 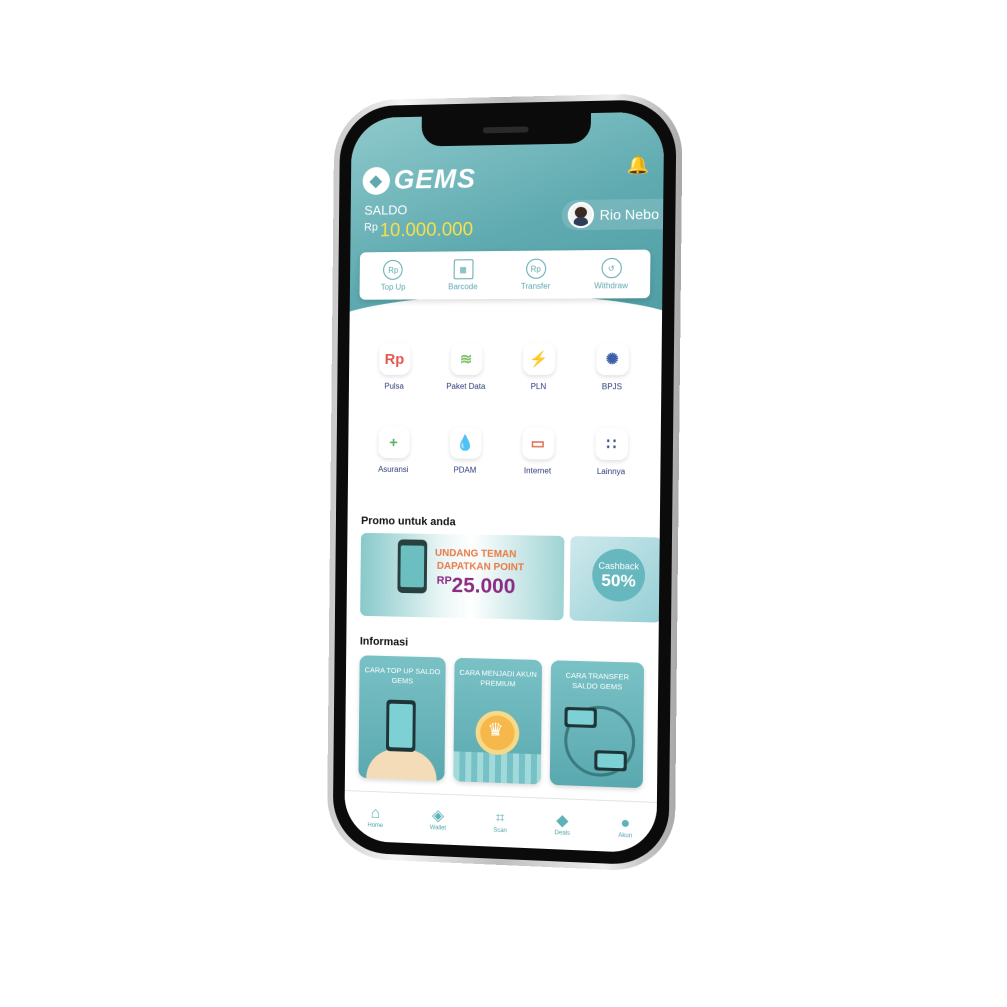 What do you see at coordinates (562, 833) in the screenshot?
I see `tab-label: Deals` at bounding box center [562, 833].